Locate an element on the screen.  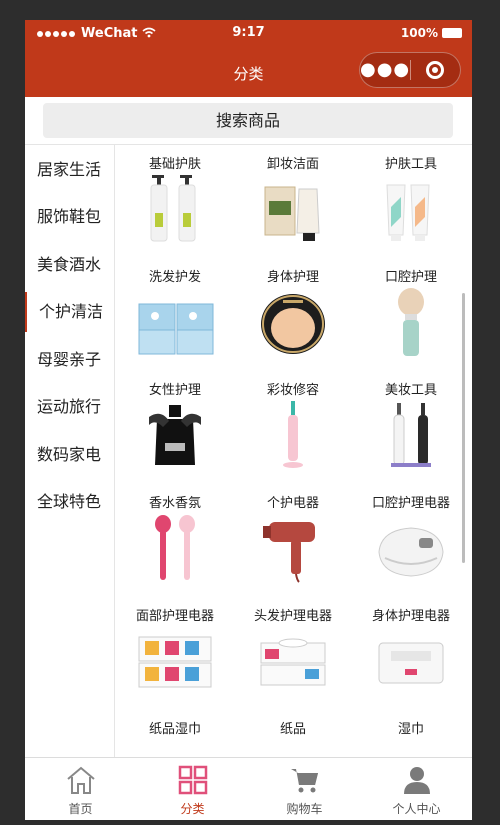
pink-toothbrush-icon is located at coordinates (293, 434).